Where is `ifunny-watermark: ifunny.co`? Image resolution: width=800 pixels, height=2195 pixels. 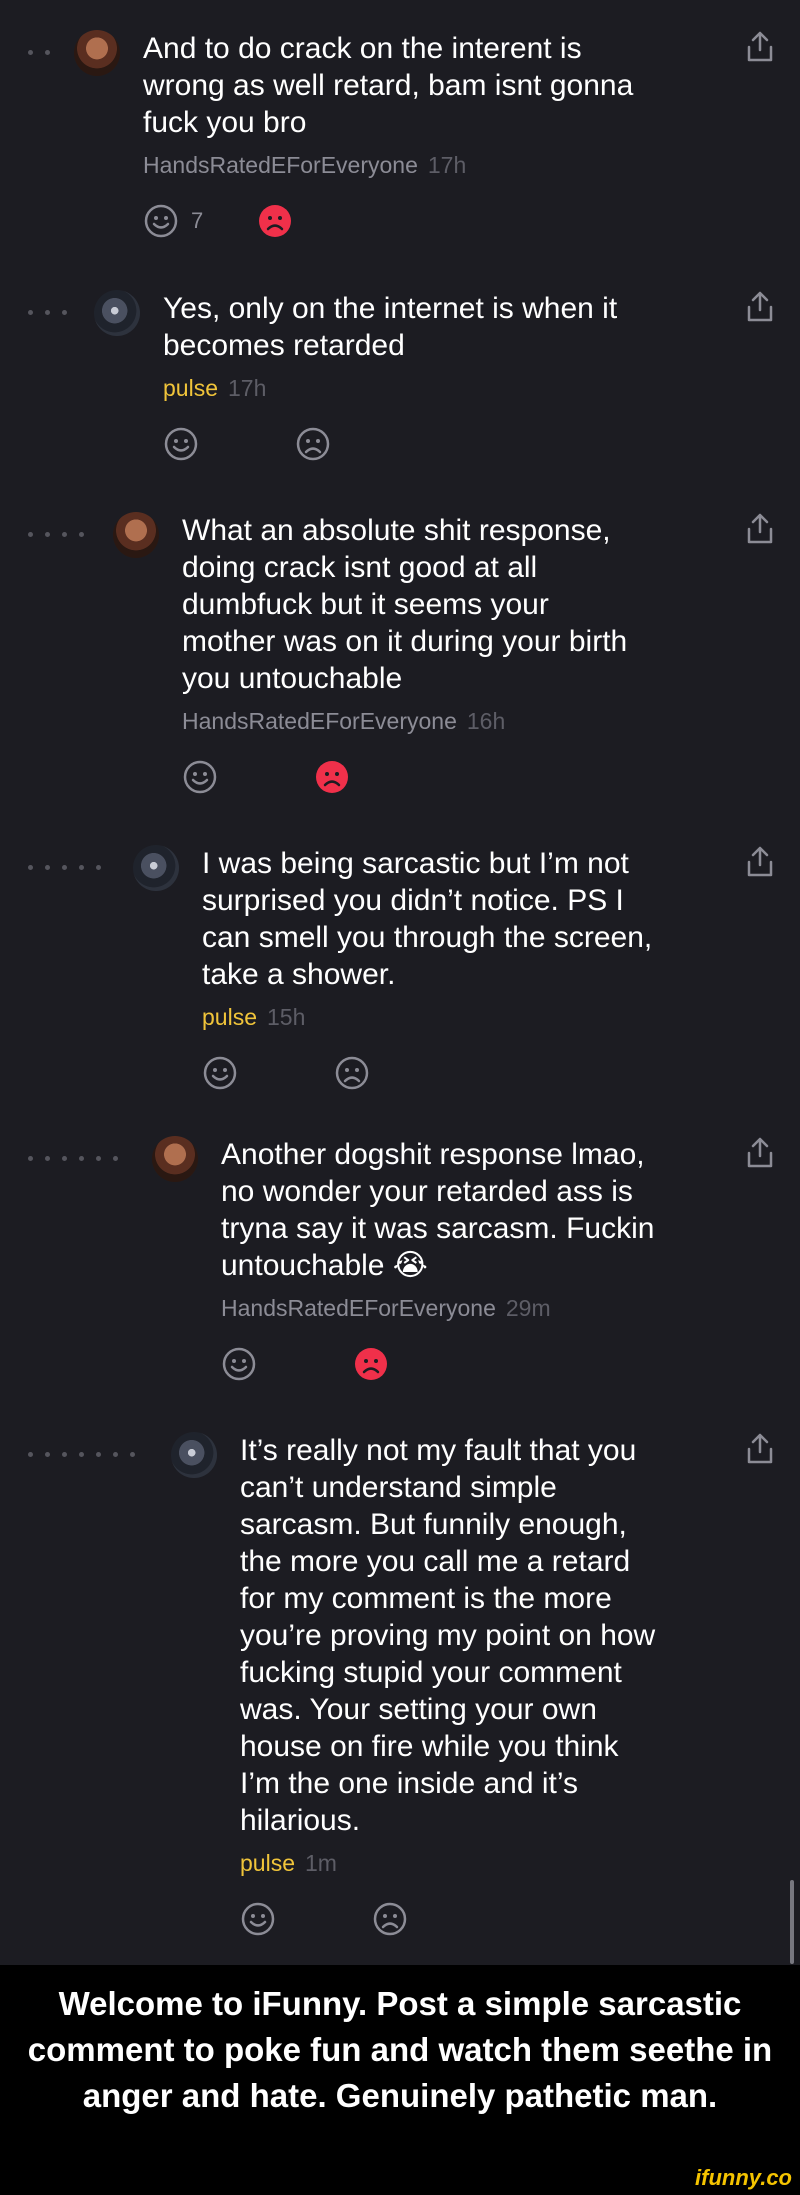
ifunny-watermark: ifunny.co is located at coordinates (743, 2177).